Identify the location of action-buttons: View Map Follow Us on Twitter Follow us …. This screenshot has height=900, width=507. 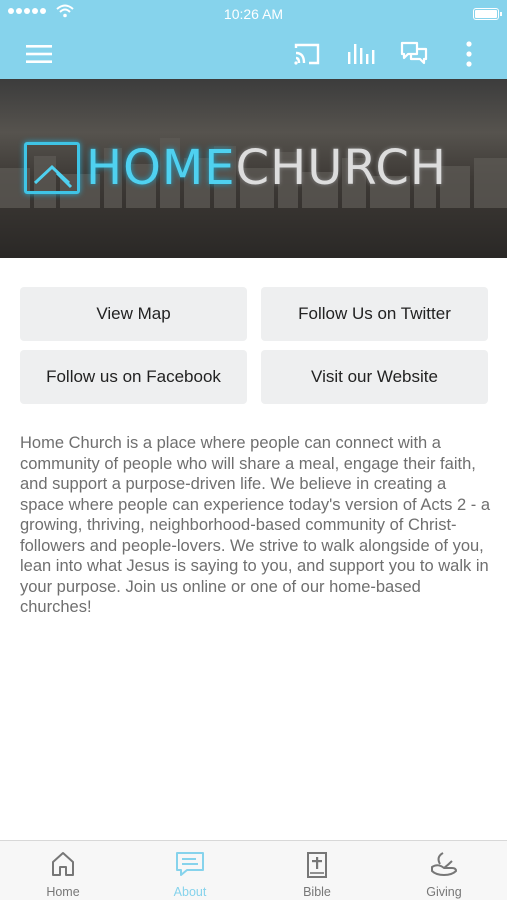
(254, 346).